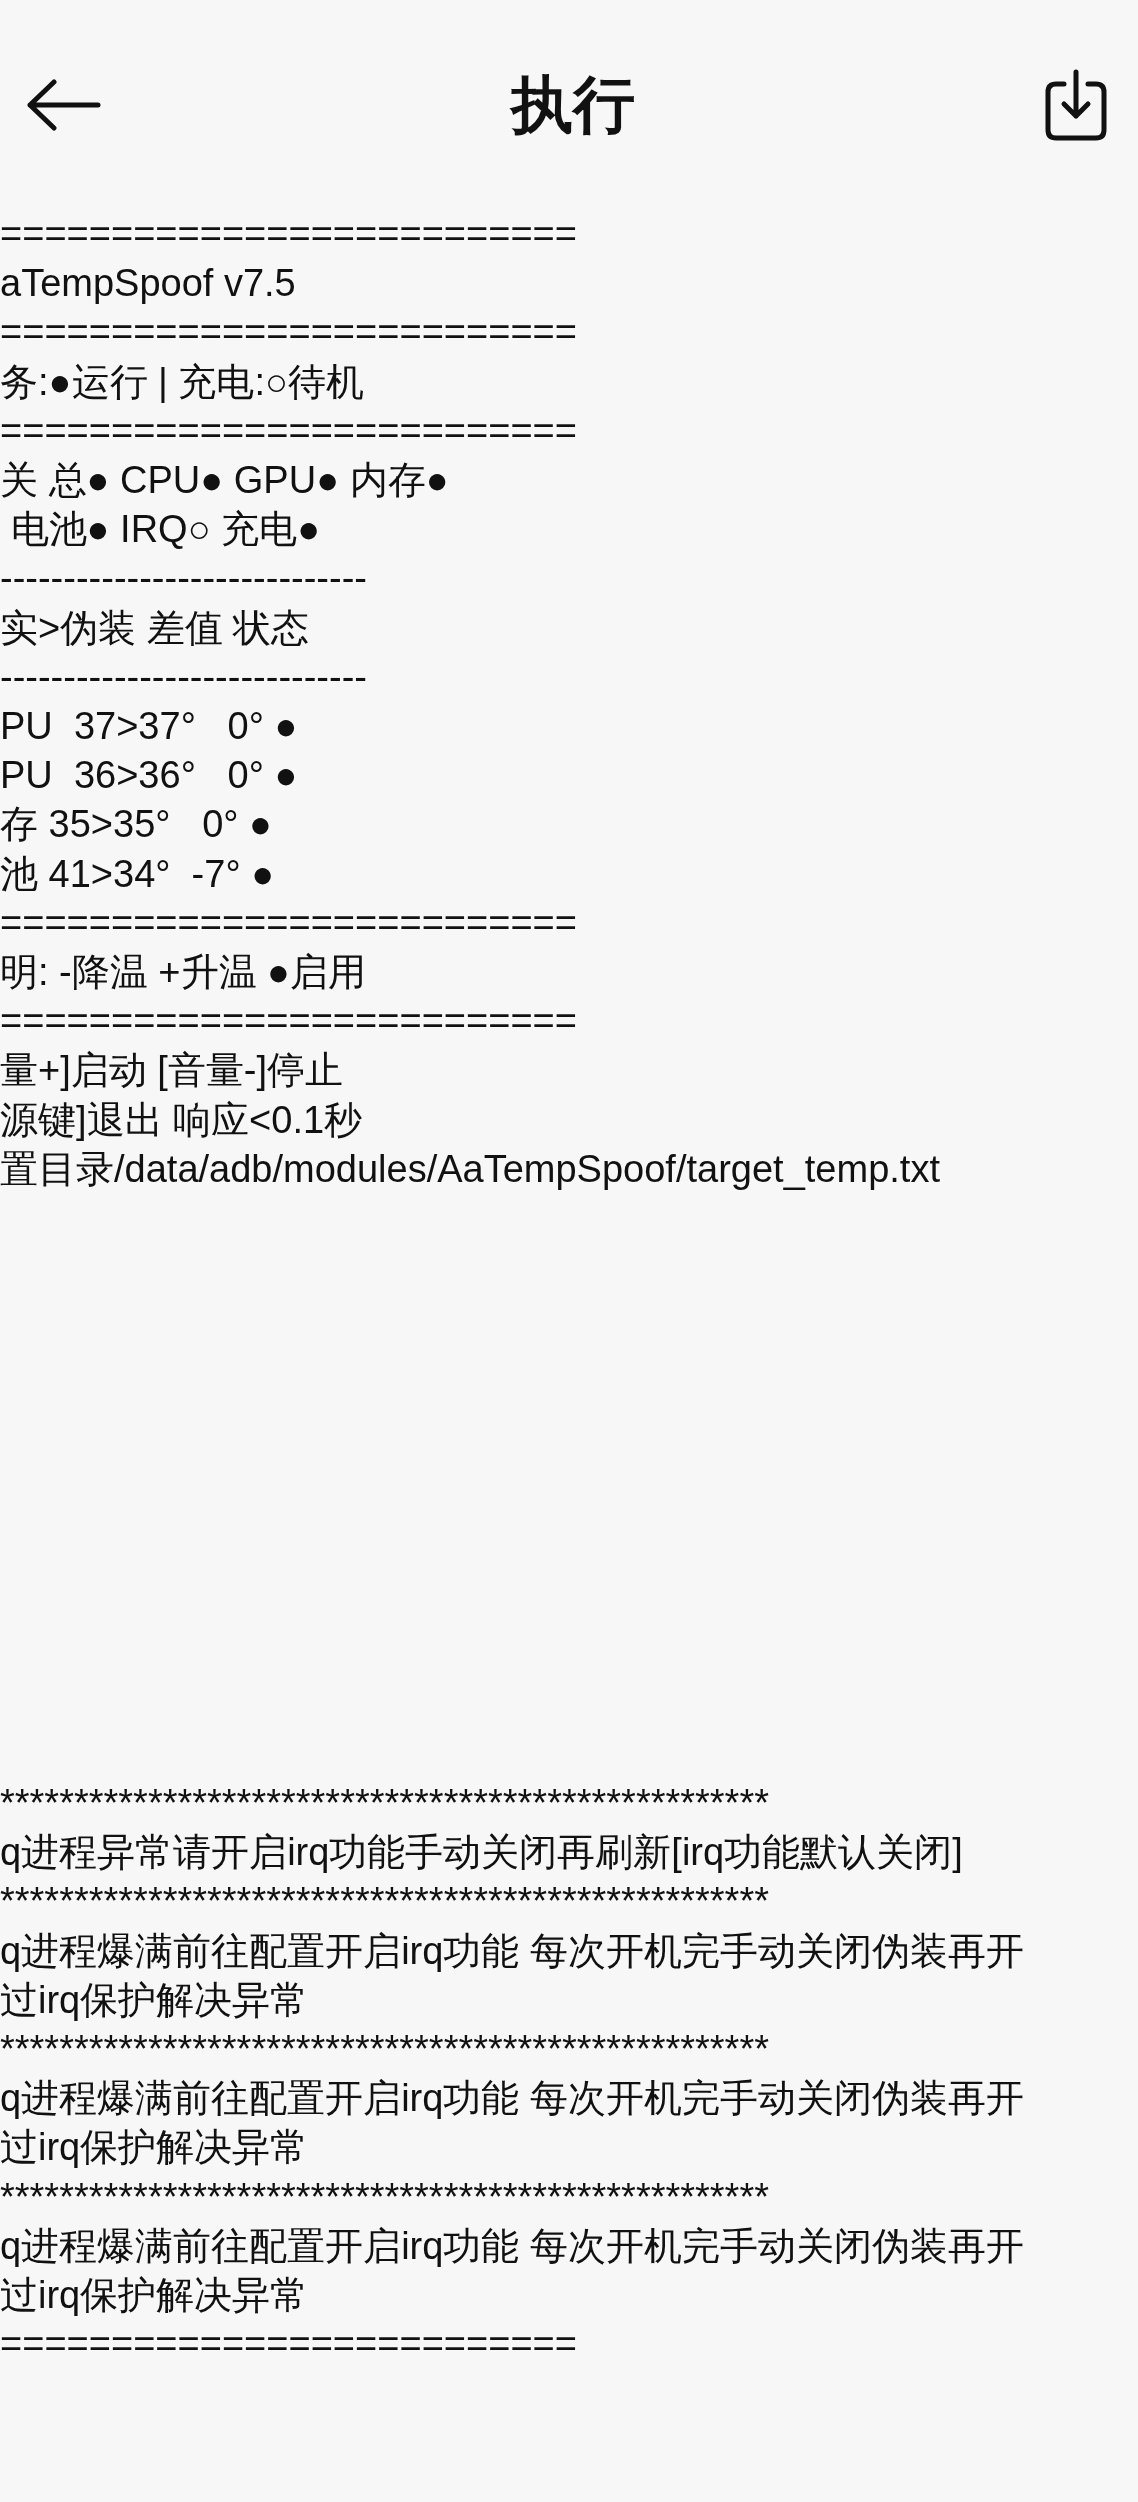 The width and height of the screenshot is (1138, 2502). I want to click on page-title: 执行, so click(573, 105).